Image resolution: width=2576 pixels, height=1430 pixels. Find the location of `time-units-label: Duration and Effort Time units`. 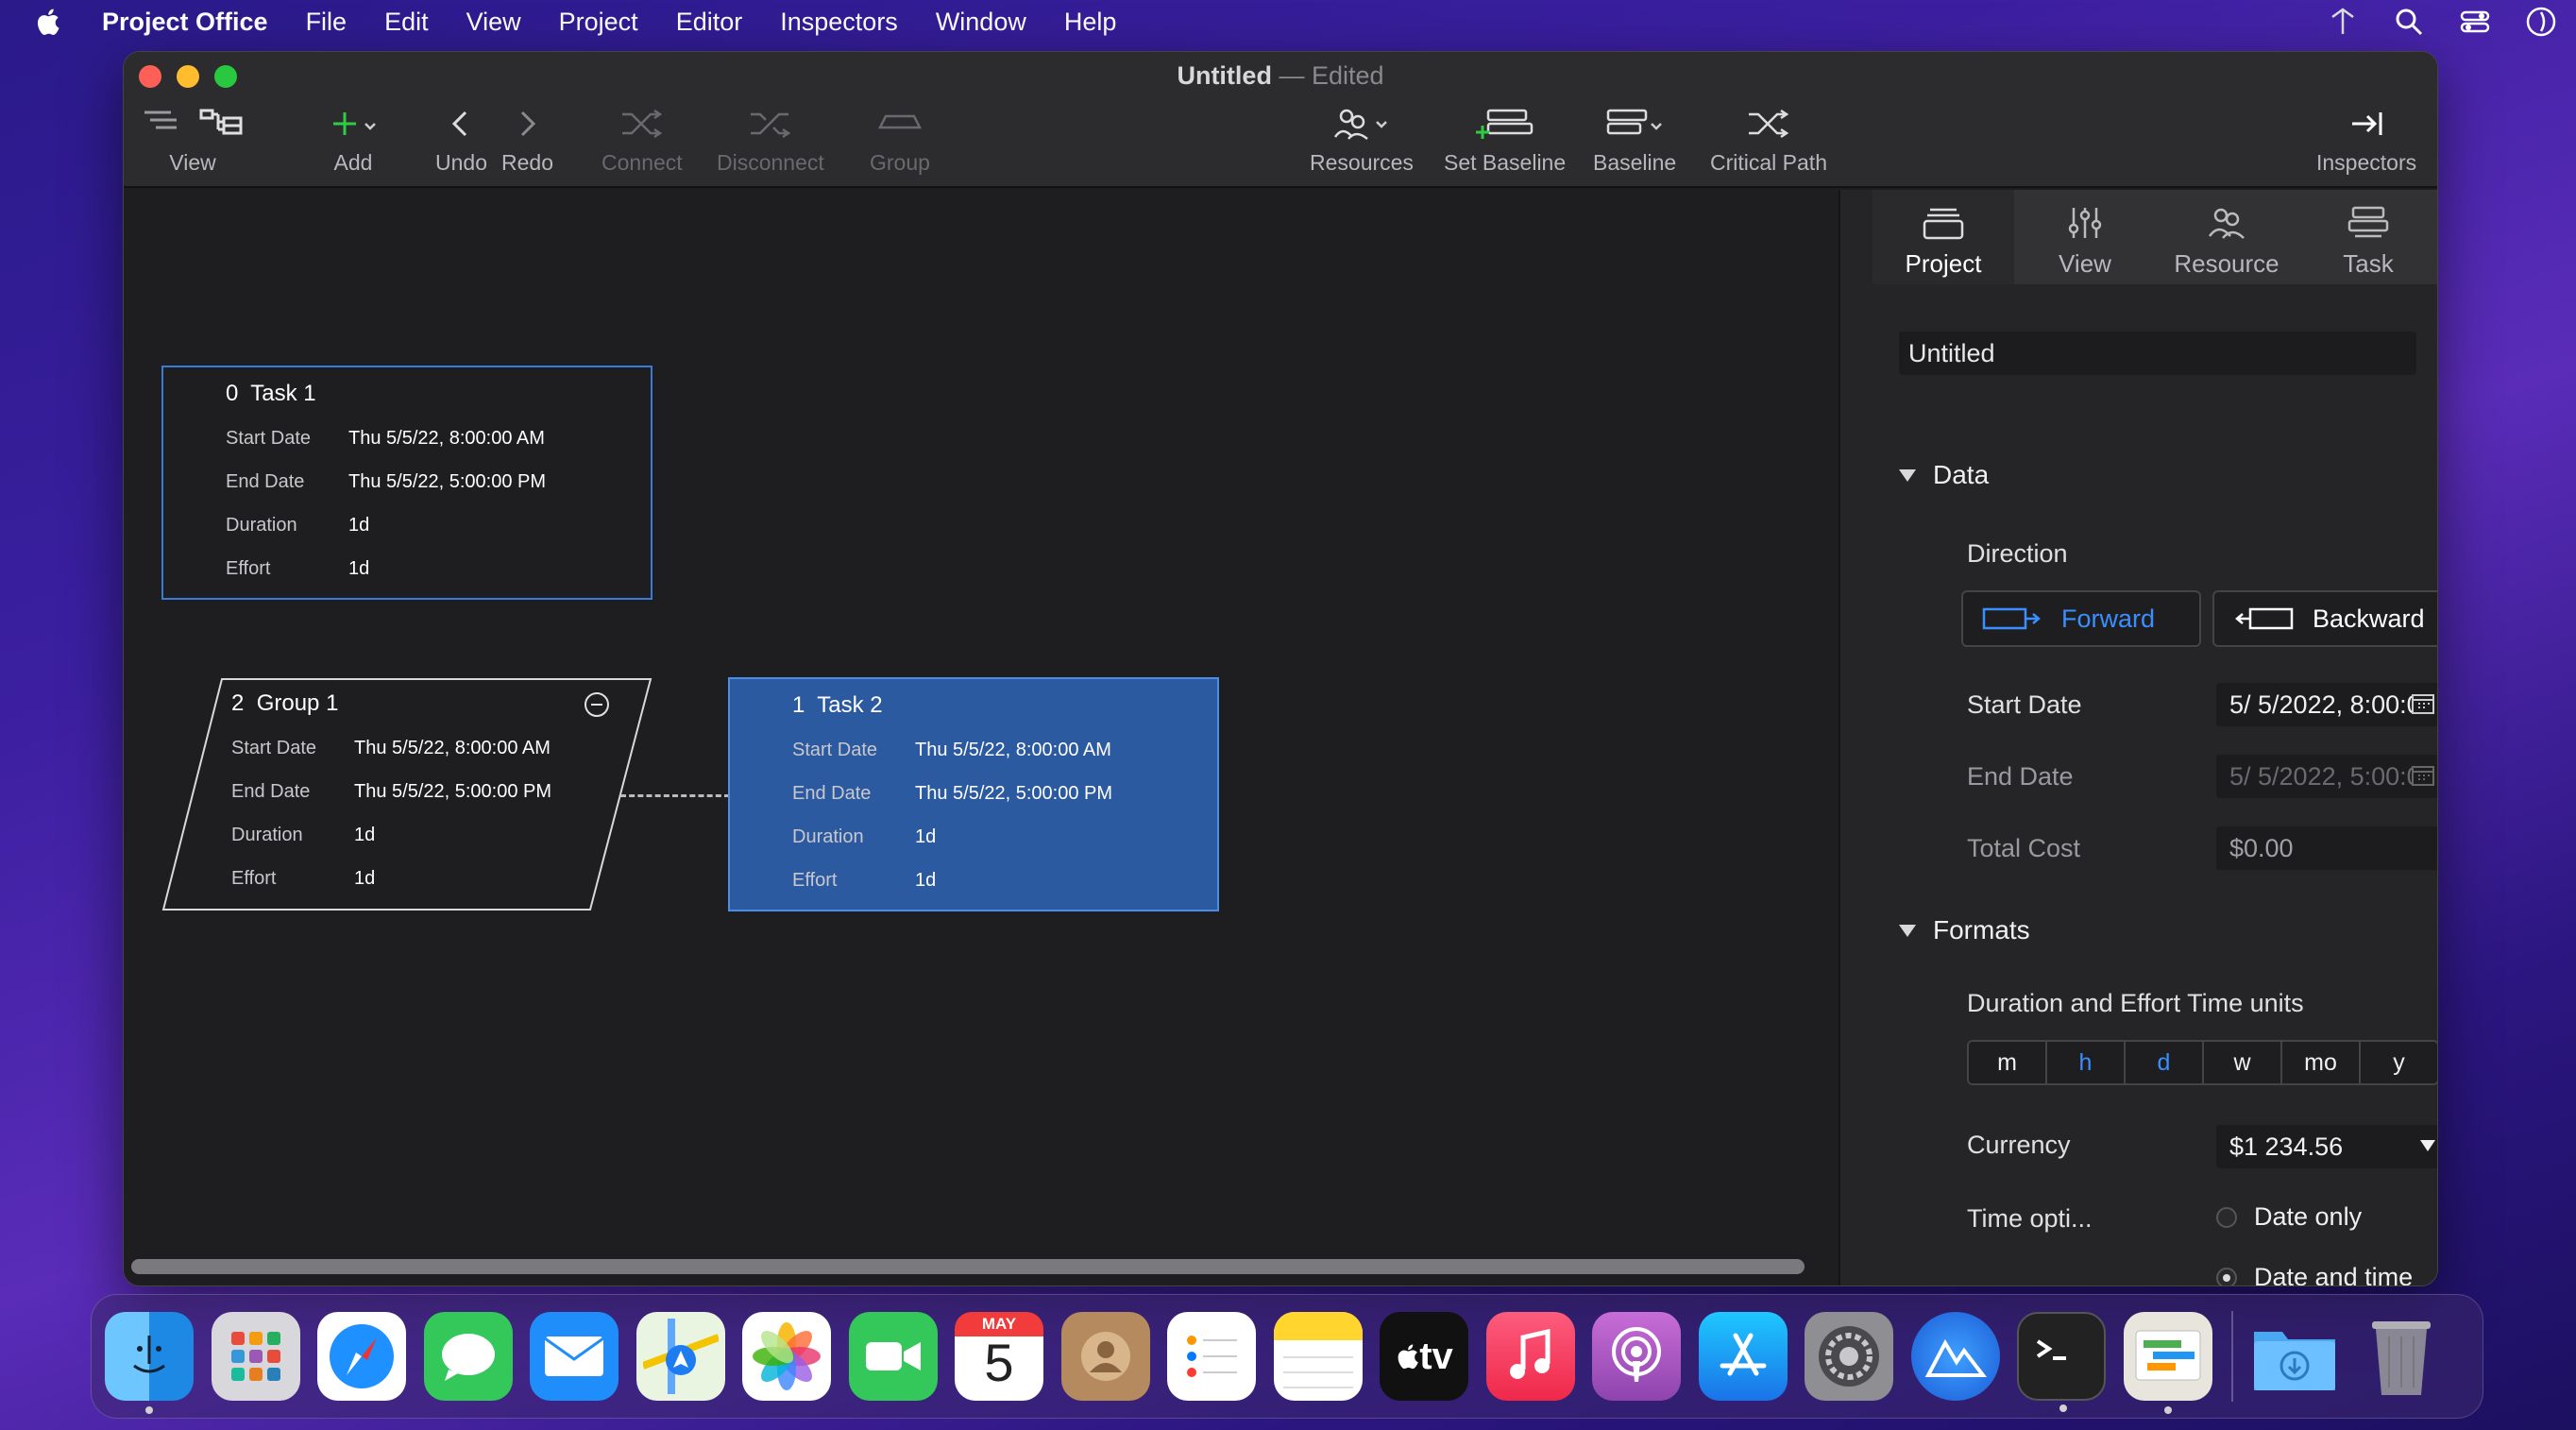

time-units-label: Duration and Effort Time units is located at coordinates (2135, 1003).